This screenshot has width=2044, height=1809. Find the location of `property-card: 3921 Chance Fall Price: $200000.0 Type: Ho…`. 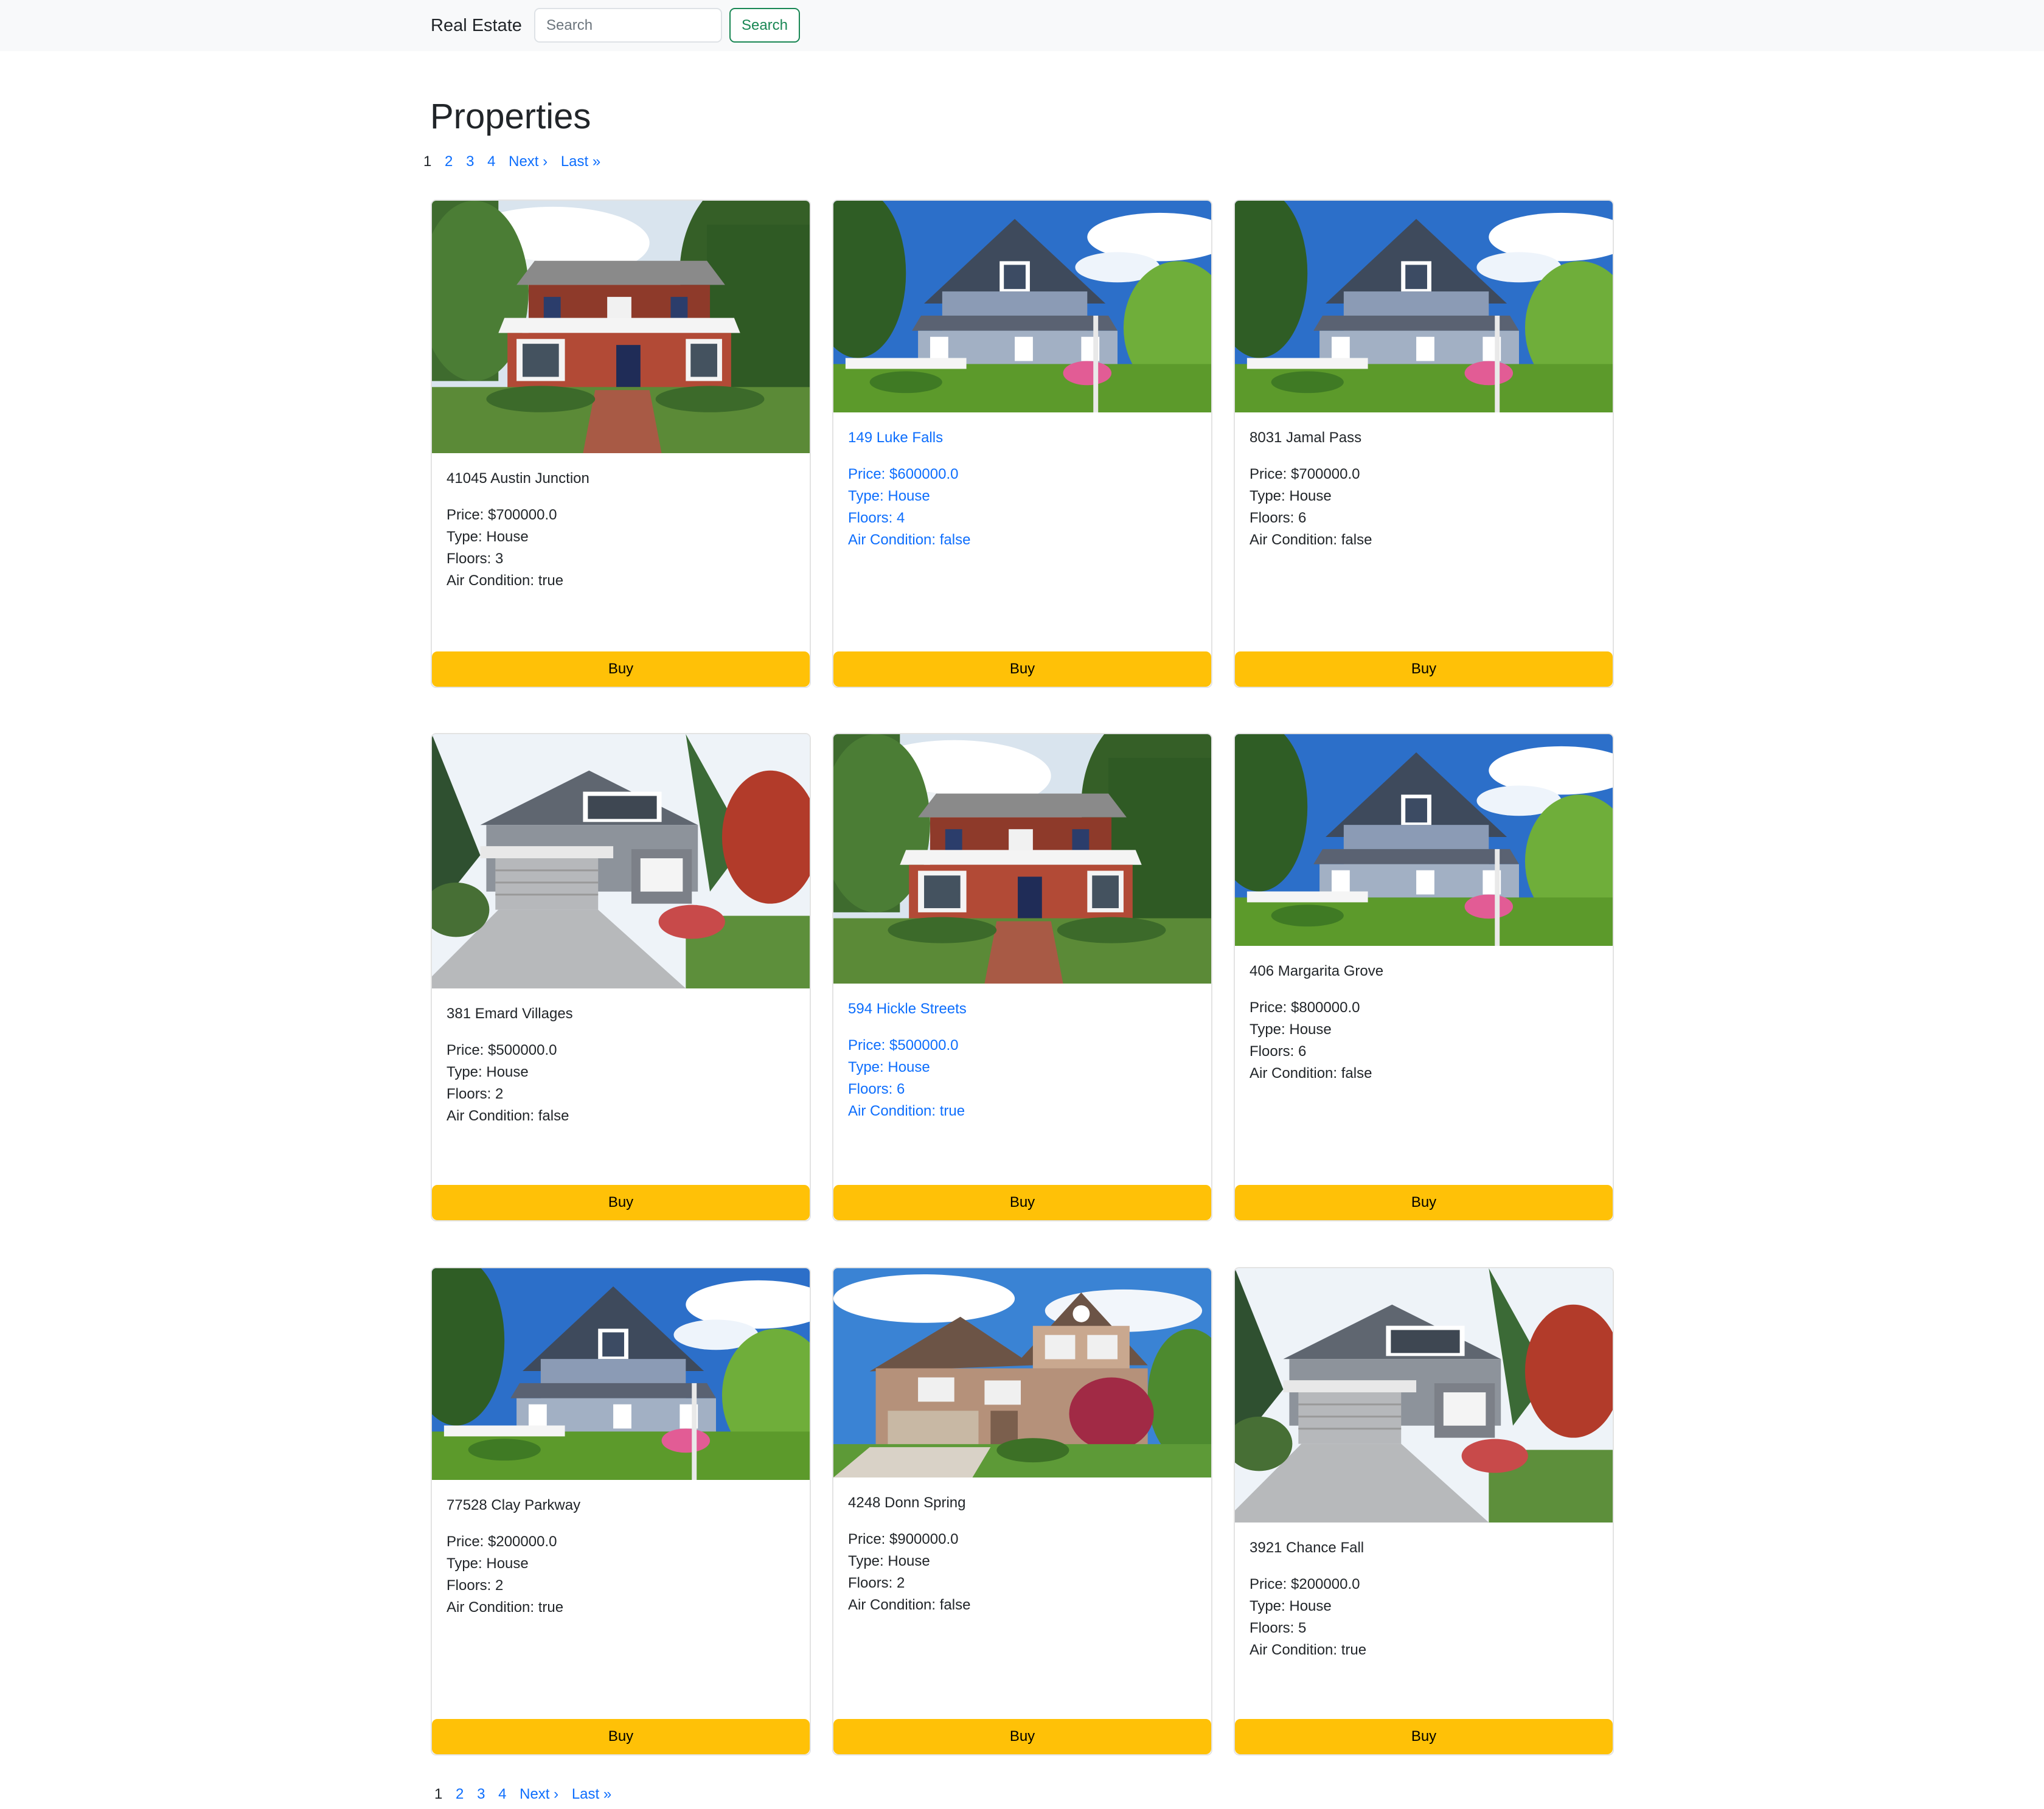

property-card: 3921 Chance Fall Price: $200000.0 Type: Ho… is located at coordinates (1424, 1511).